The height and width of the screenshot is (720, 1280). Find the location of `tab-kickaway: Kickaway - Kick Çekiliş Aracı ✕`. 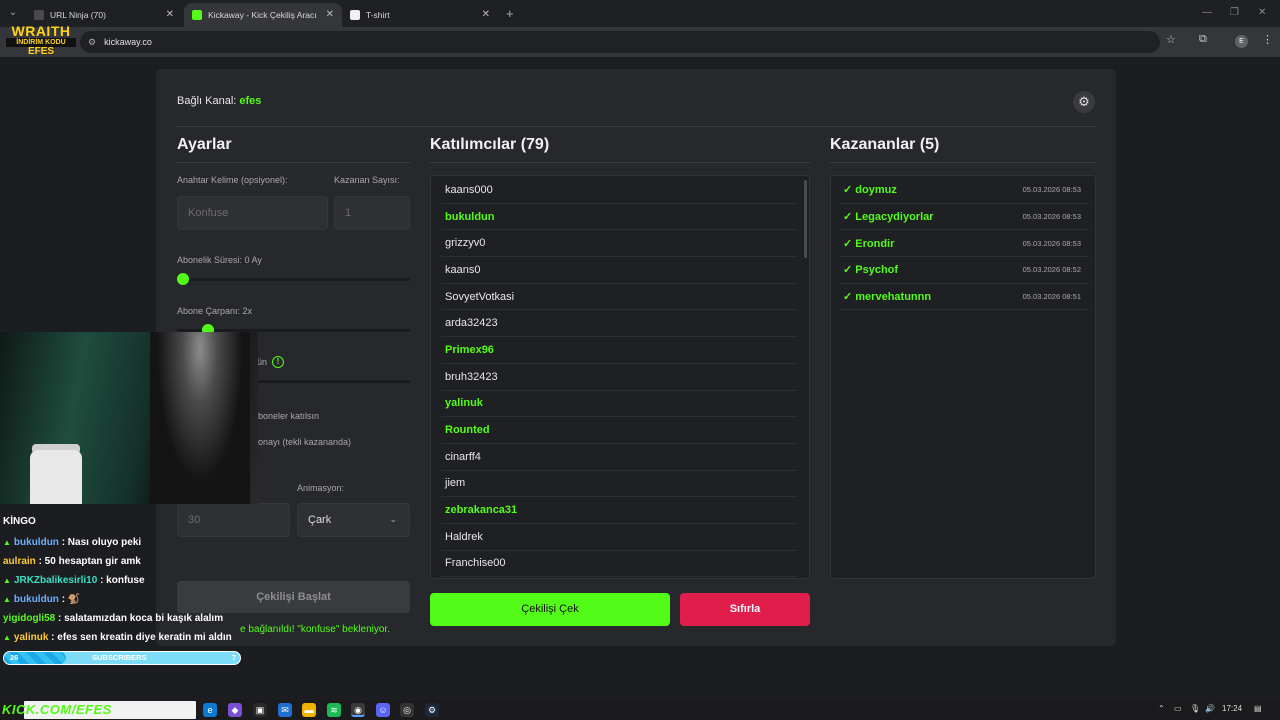

tab-kickaway: Kickaway - Kick Çekiliş Aracı ✕ is located at coordinates (263, 15).